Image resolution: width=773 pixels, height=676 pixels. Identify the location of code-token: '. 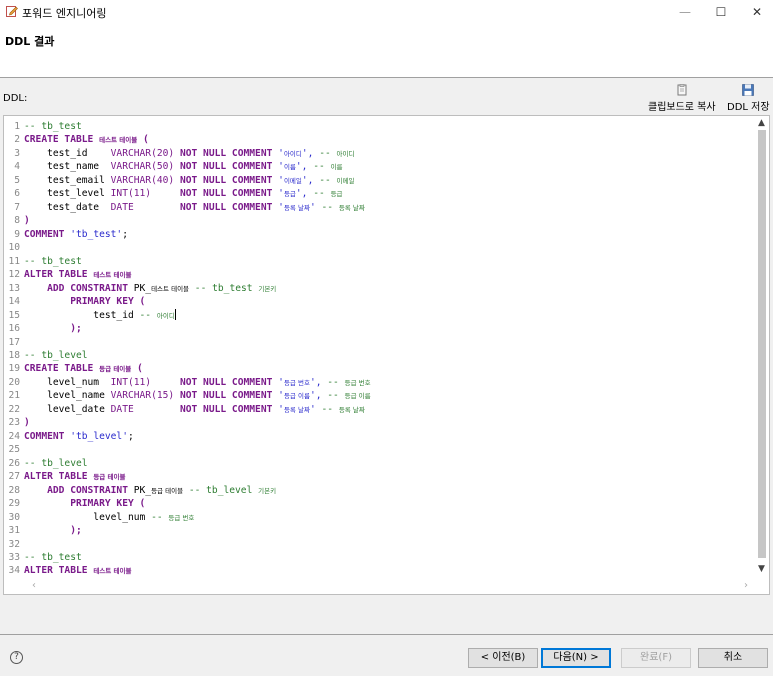
(315, 409).